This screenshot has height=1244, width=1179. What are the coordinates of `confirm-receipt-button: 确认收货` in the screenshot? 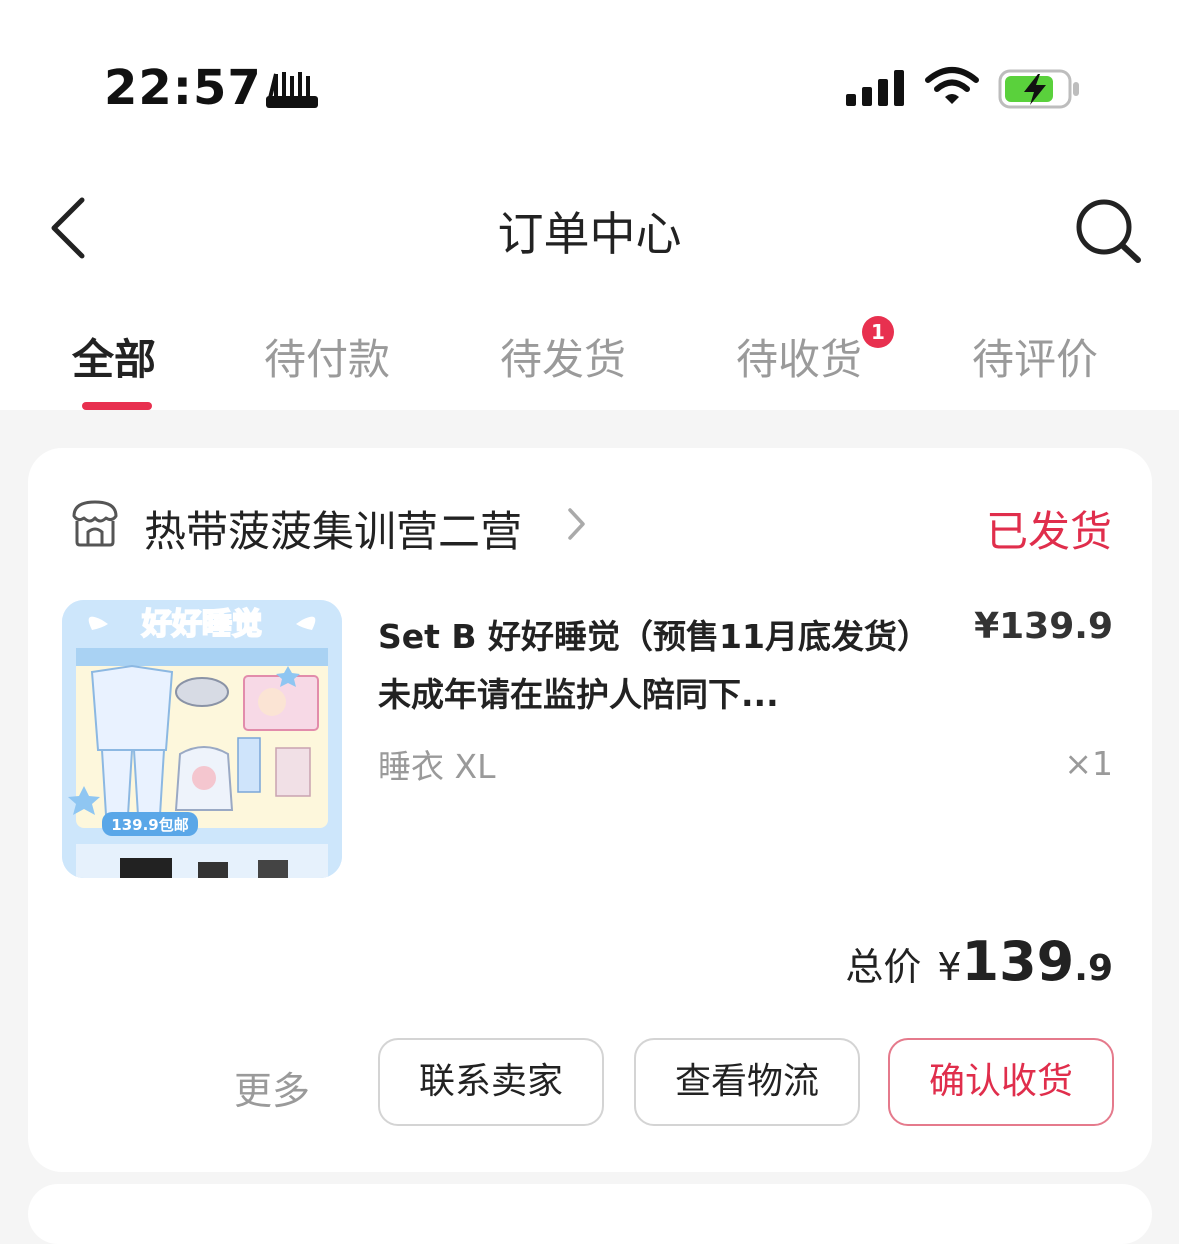 It's located at (1001, 1082).